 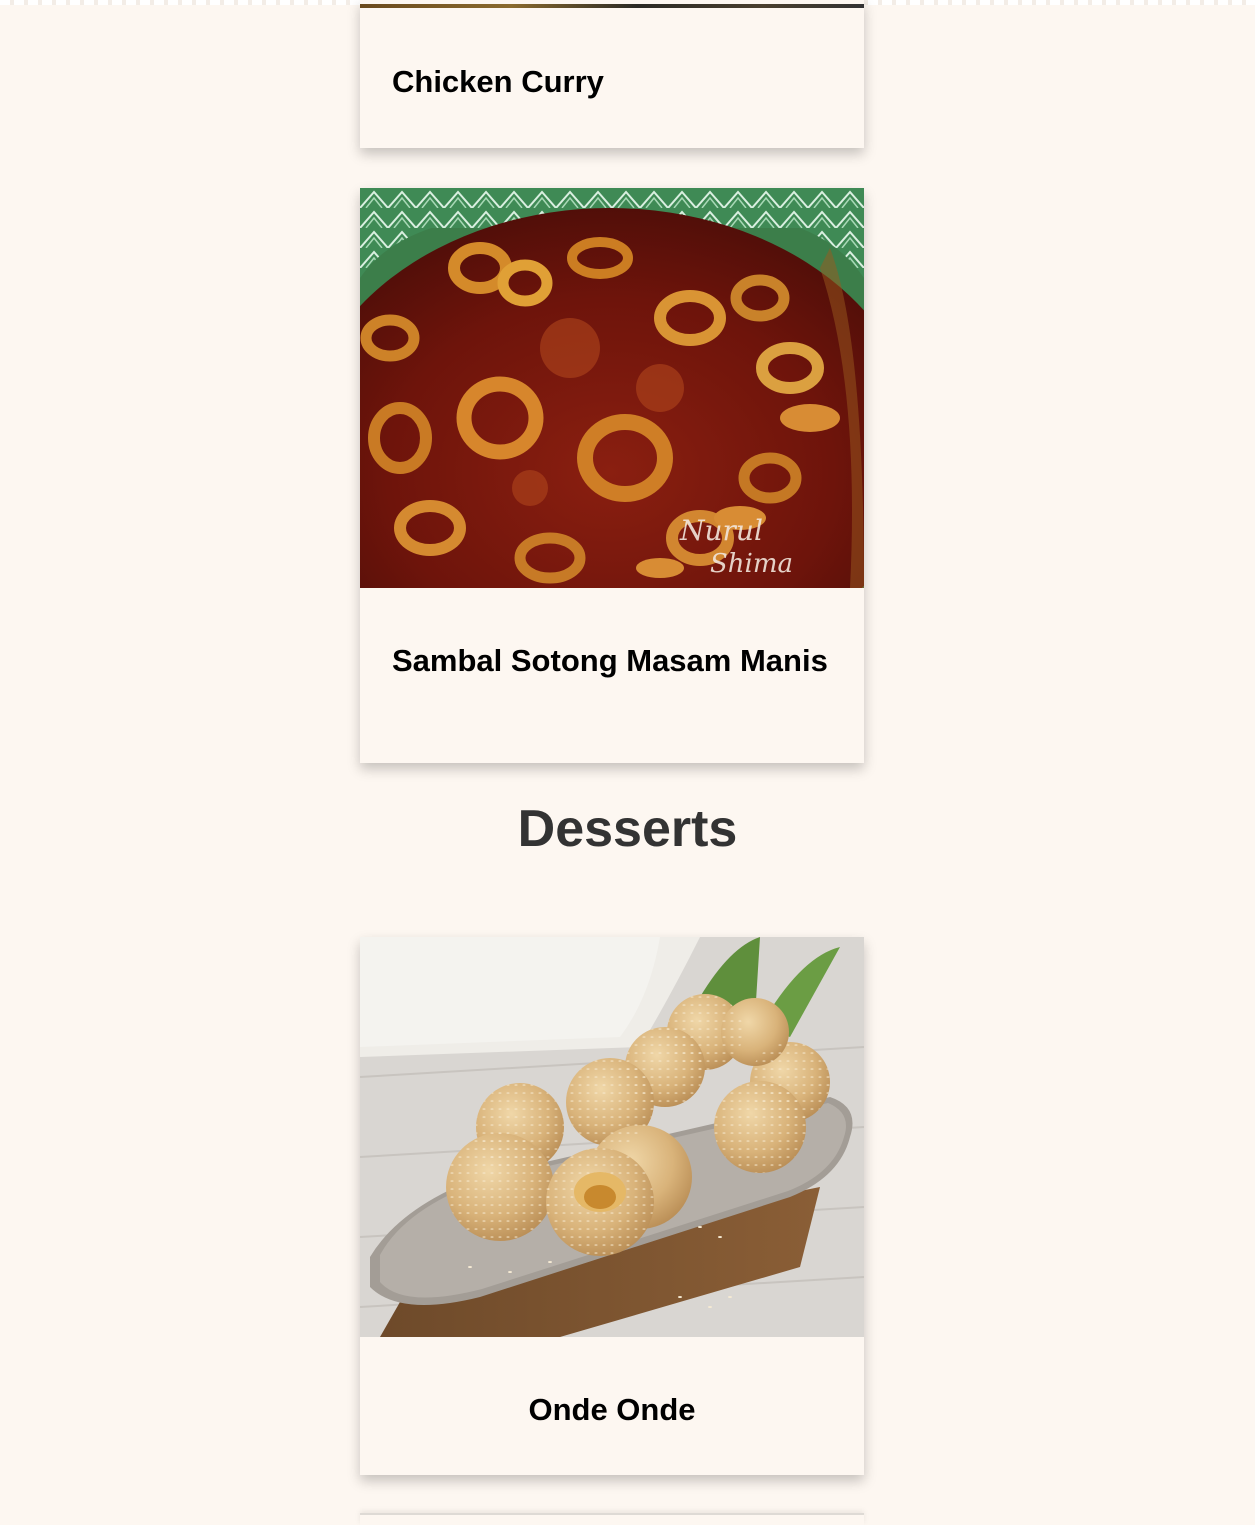 What do you see at coordinates (612, 6) in the screenshot?
I see `recipe-image-chicken-curry` at bounding box center [612, 6].